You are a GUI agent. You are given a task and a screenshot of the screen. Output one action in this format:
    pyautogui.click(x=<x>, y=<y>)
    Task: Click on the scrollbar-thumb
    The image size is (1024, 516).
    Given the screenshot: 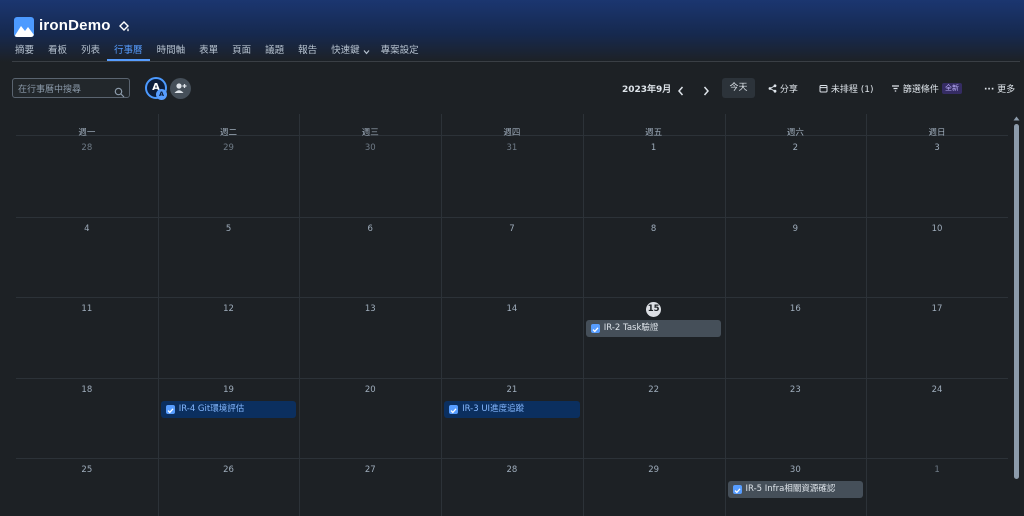 What is the action you would take?
    pyautogui.click(x=1016, y=301)
    